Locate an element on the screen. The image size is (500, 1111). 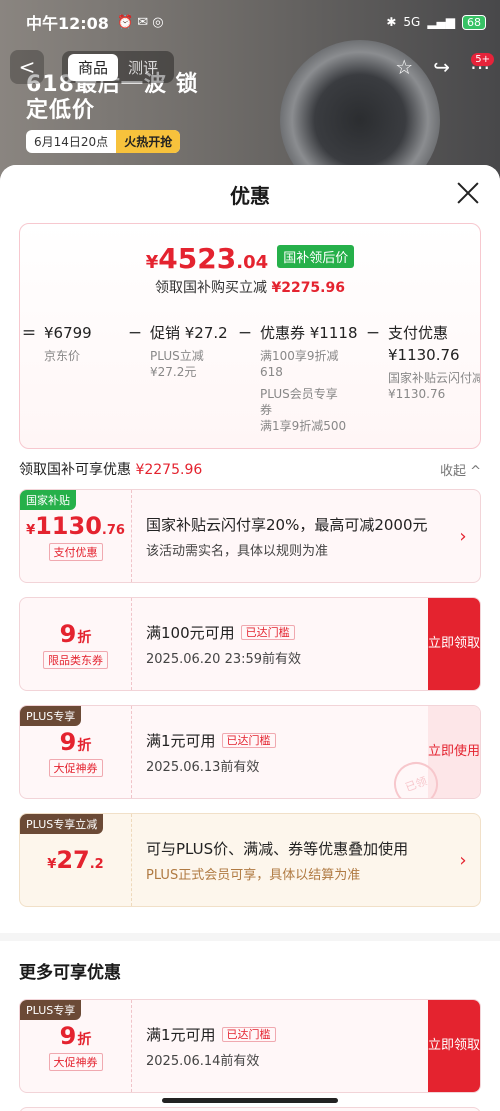
card-left: PLUS专享 9折 大促神券 is located at coordinates (76, 752).